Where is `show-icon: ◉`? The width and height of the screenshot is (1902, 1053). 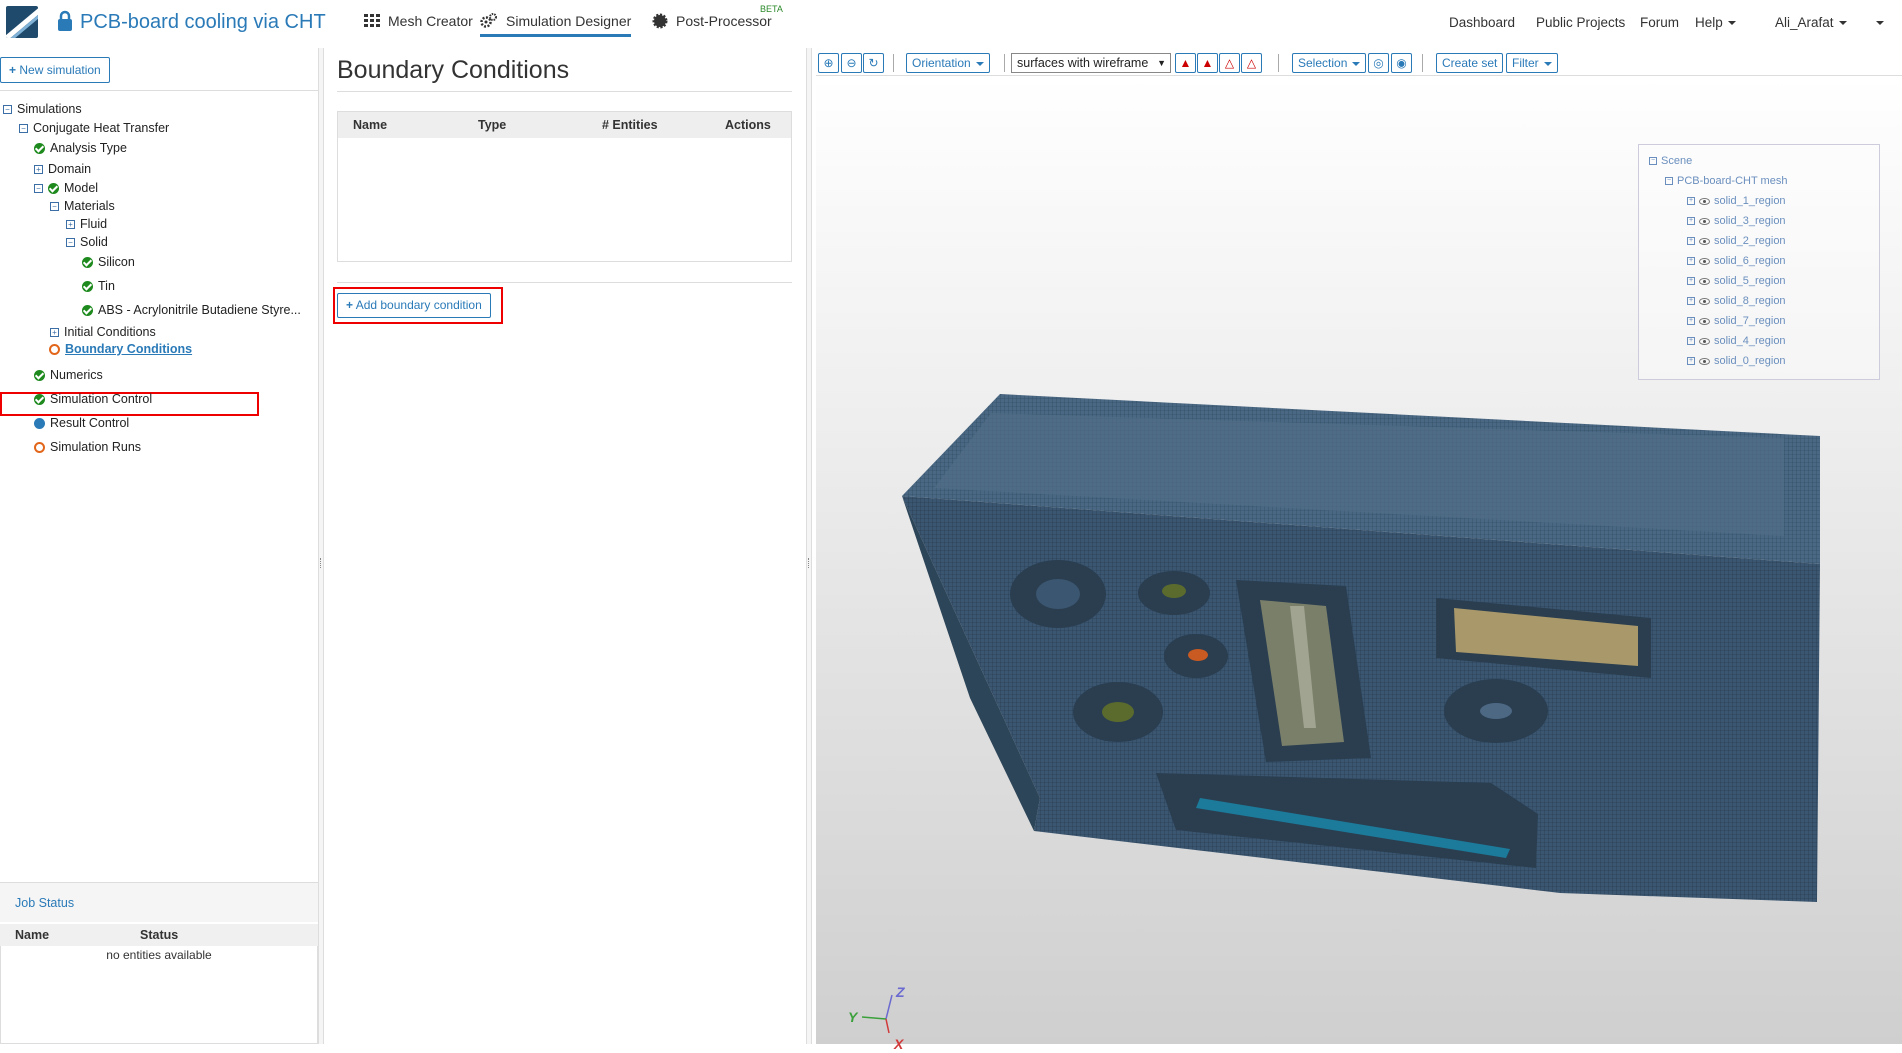 show-icon: ◉ is located at coordinates (1401, 63).